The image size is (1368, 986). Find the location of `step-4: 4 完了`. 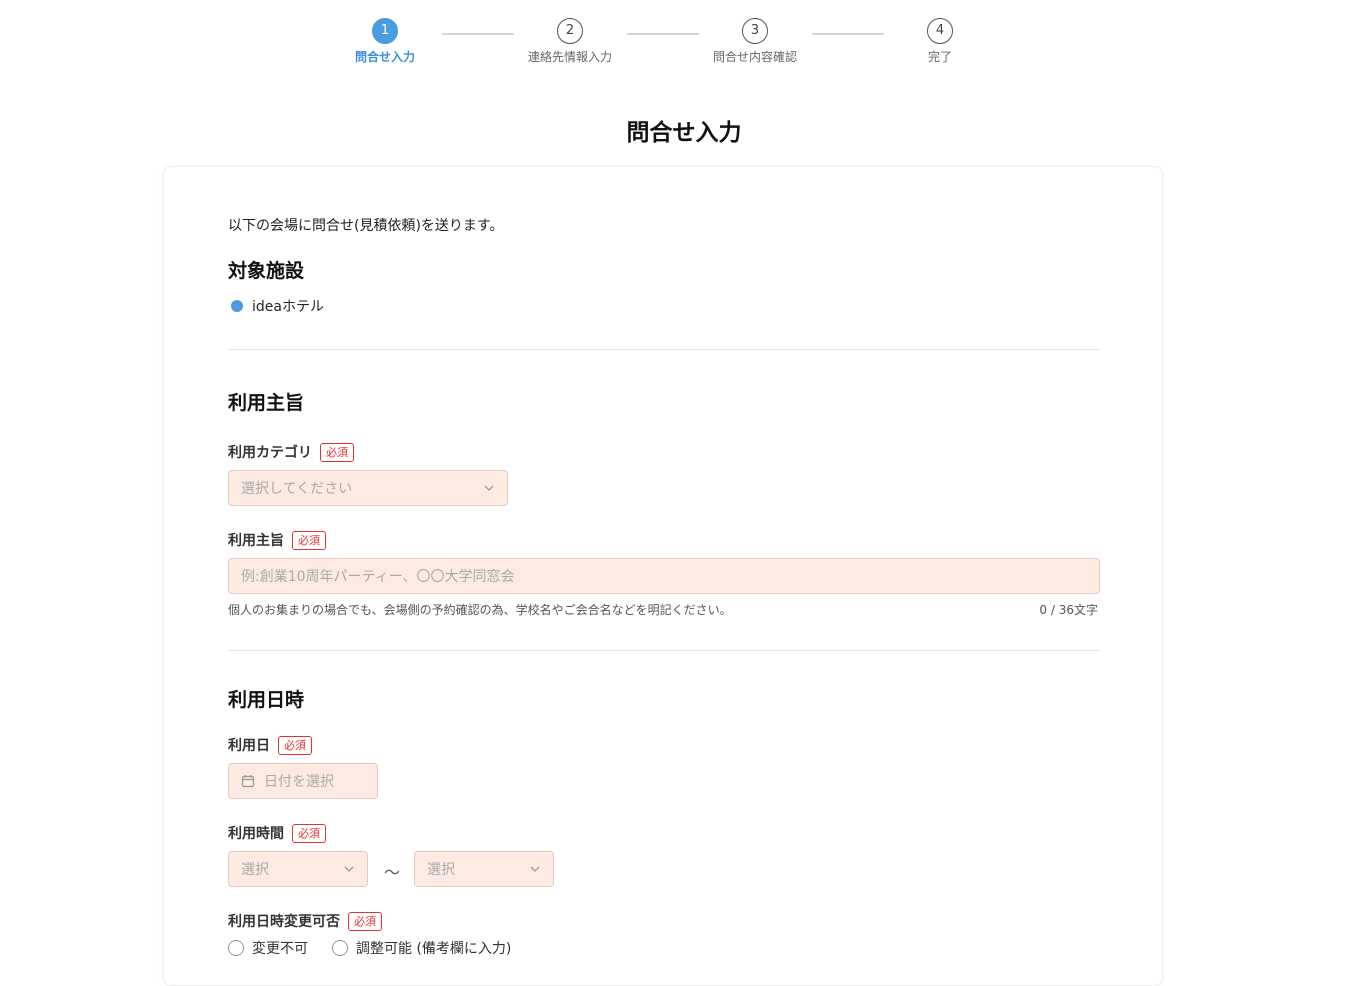

step-4: 4 完了 is located at coordinates (940, 41).